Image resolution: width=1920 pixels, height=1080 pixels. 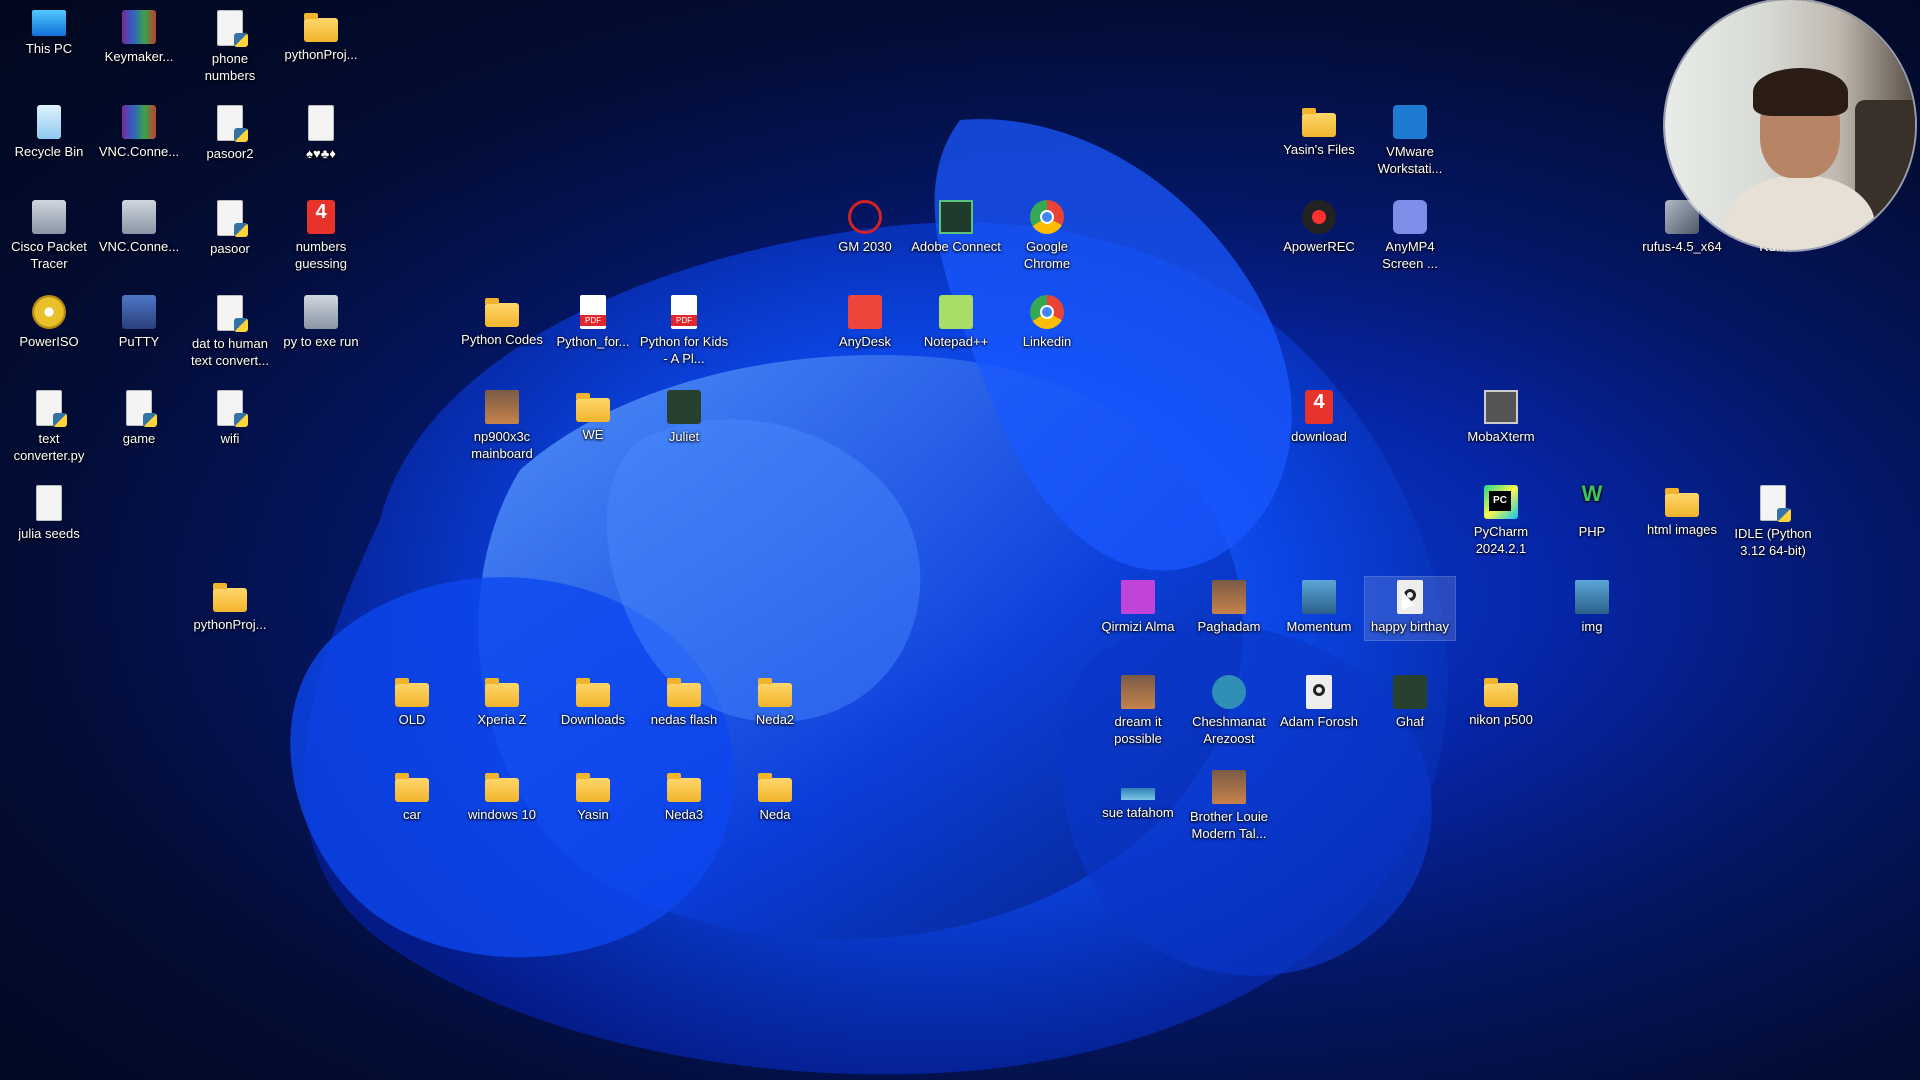 I want to click on desktop-icon-pasoor2: pasoor2, so click(x=230, y=133).